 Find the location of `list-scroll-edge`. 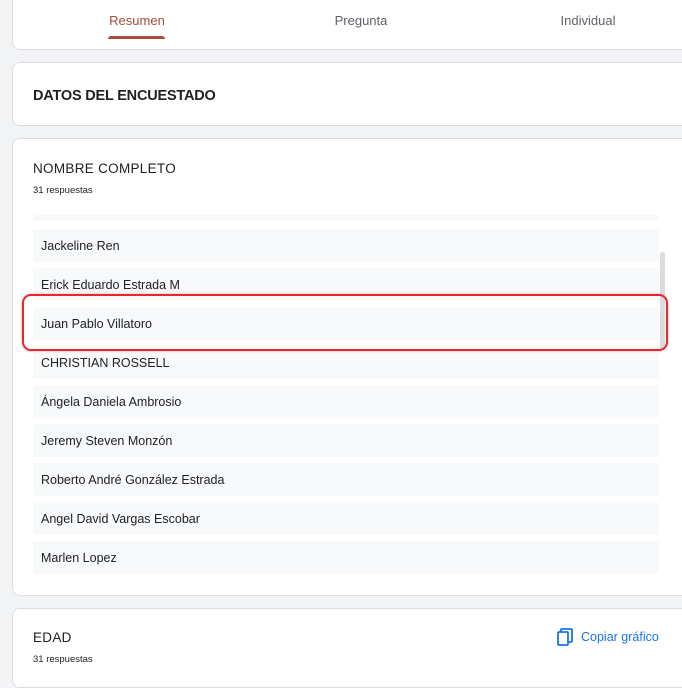

list-scroll-edge is located at coordinates (346, 218).